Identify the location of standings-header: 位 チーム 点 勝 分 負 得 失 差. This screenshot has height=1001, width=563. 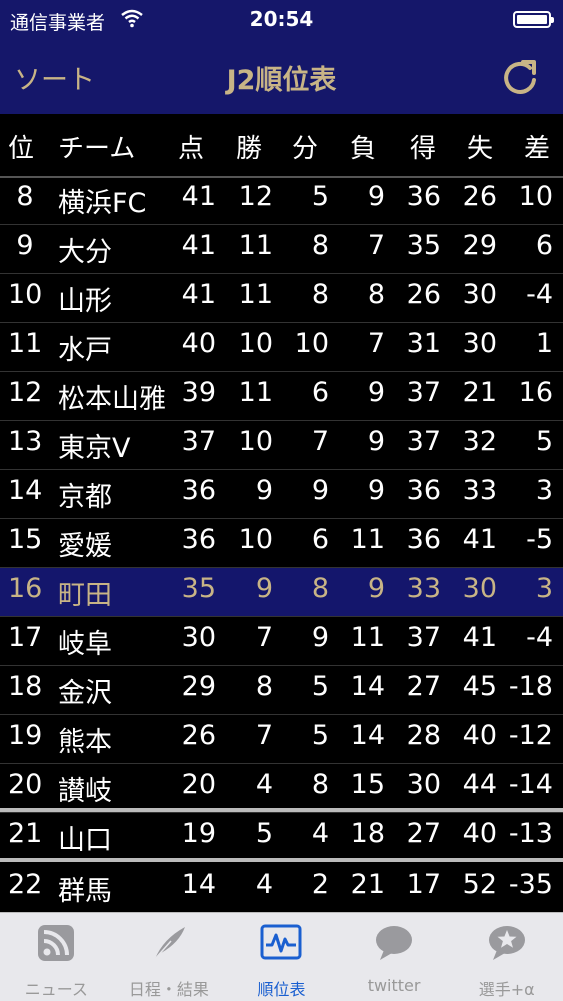
(281, 146).